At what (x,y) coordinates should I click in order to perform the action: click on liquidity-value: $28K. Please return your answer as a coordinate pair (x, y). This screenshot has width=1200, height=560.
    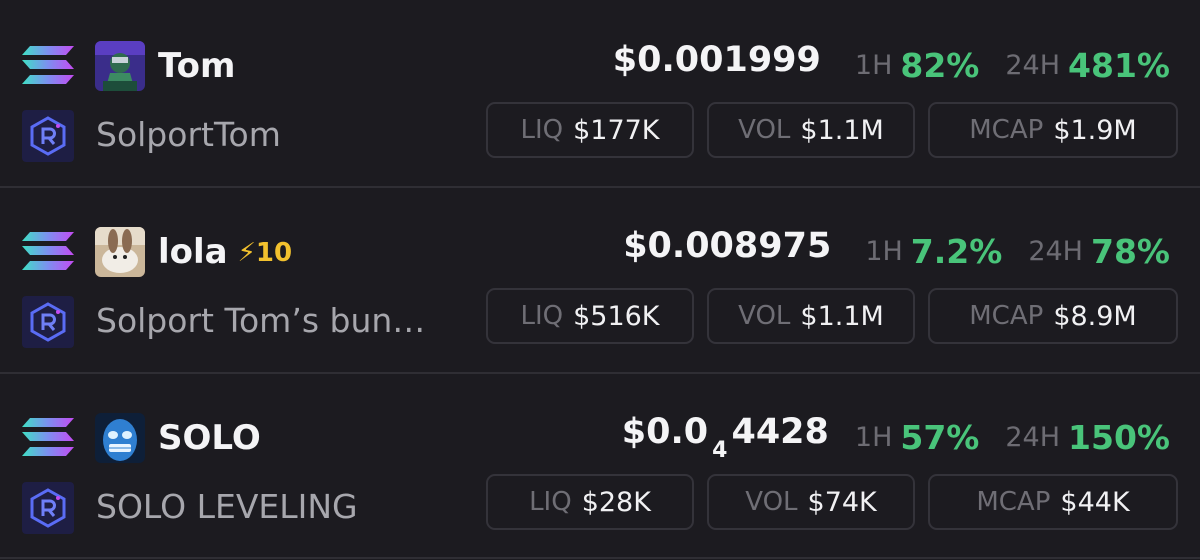
    Looking at the image, I should click on (616, 502).